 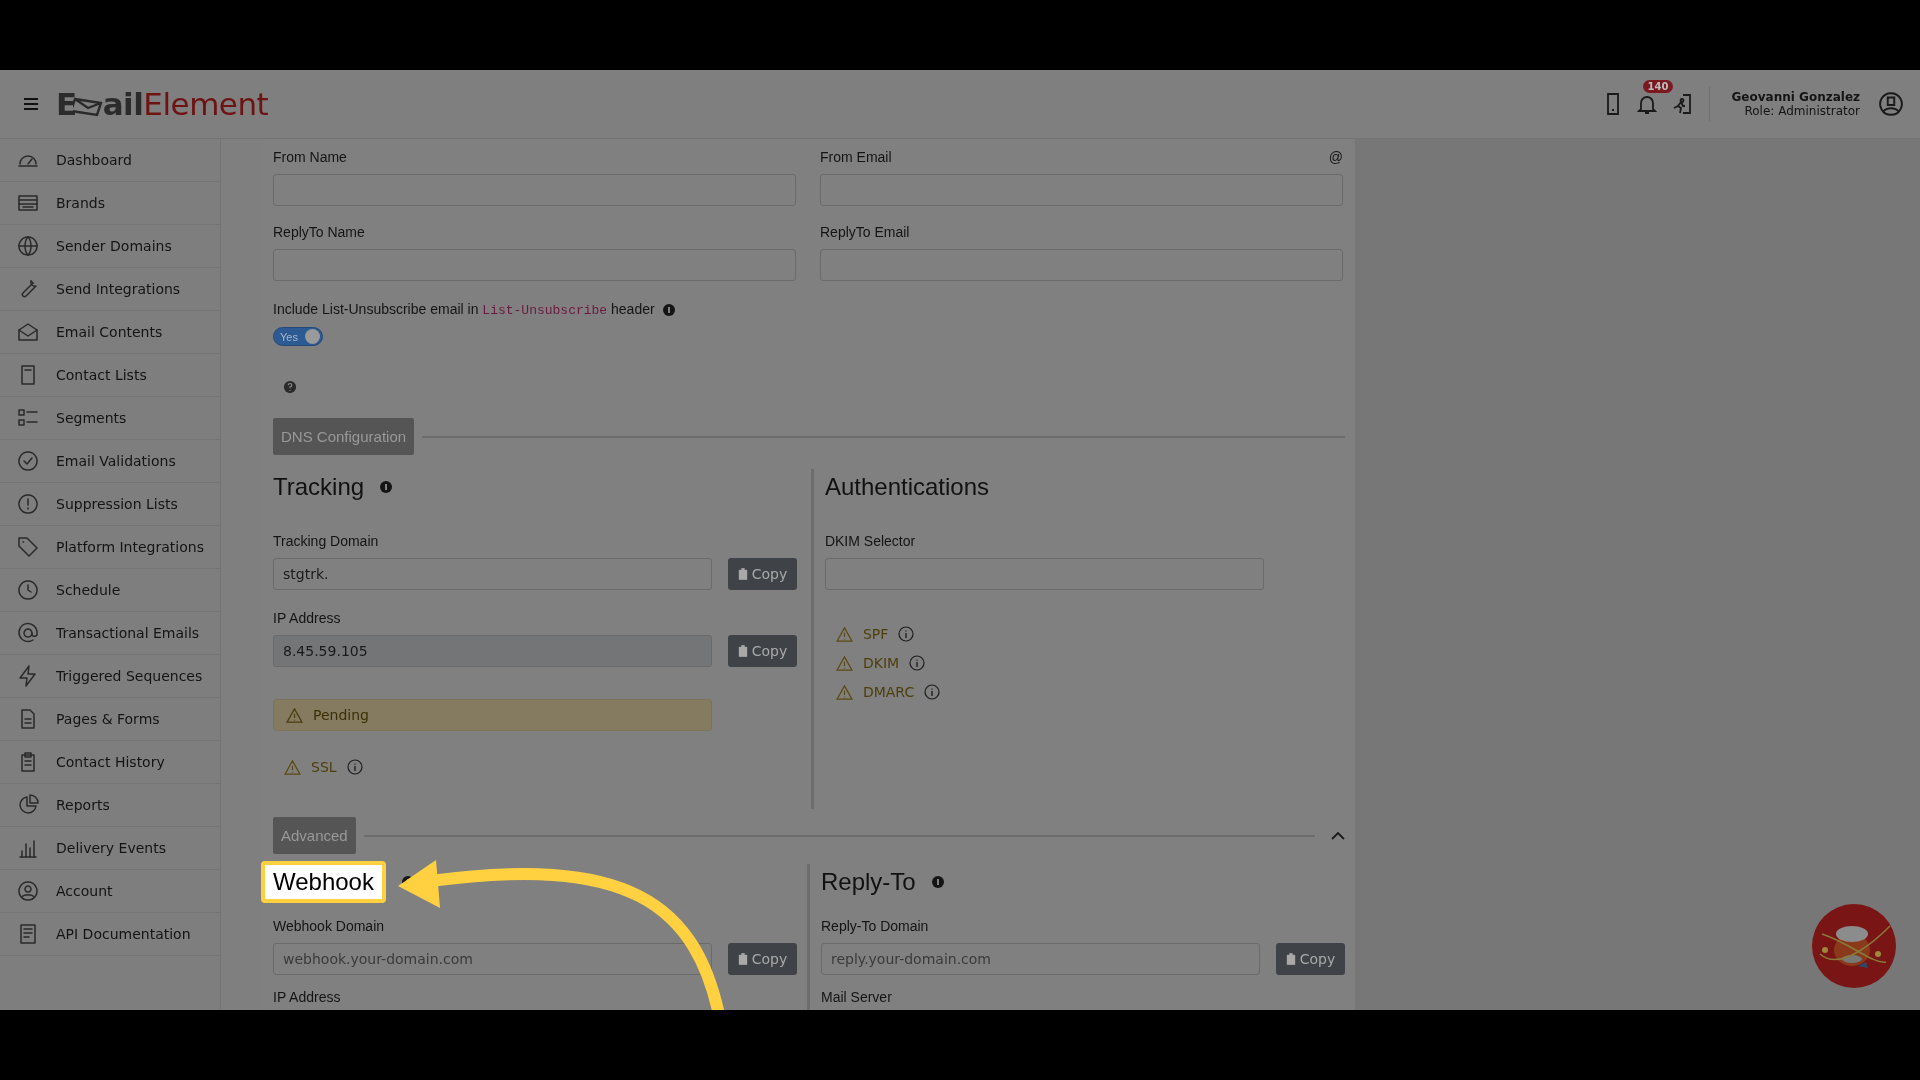 I want to click on at-sign-icon, so click(x=28, y=633).